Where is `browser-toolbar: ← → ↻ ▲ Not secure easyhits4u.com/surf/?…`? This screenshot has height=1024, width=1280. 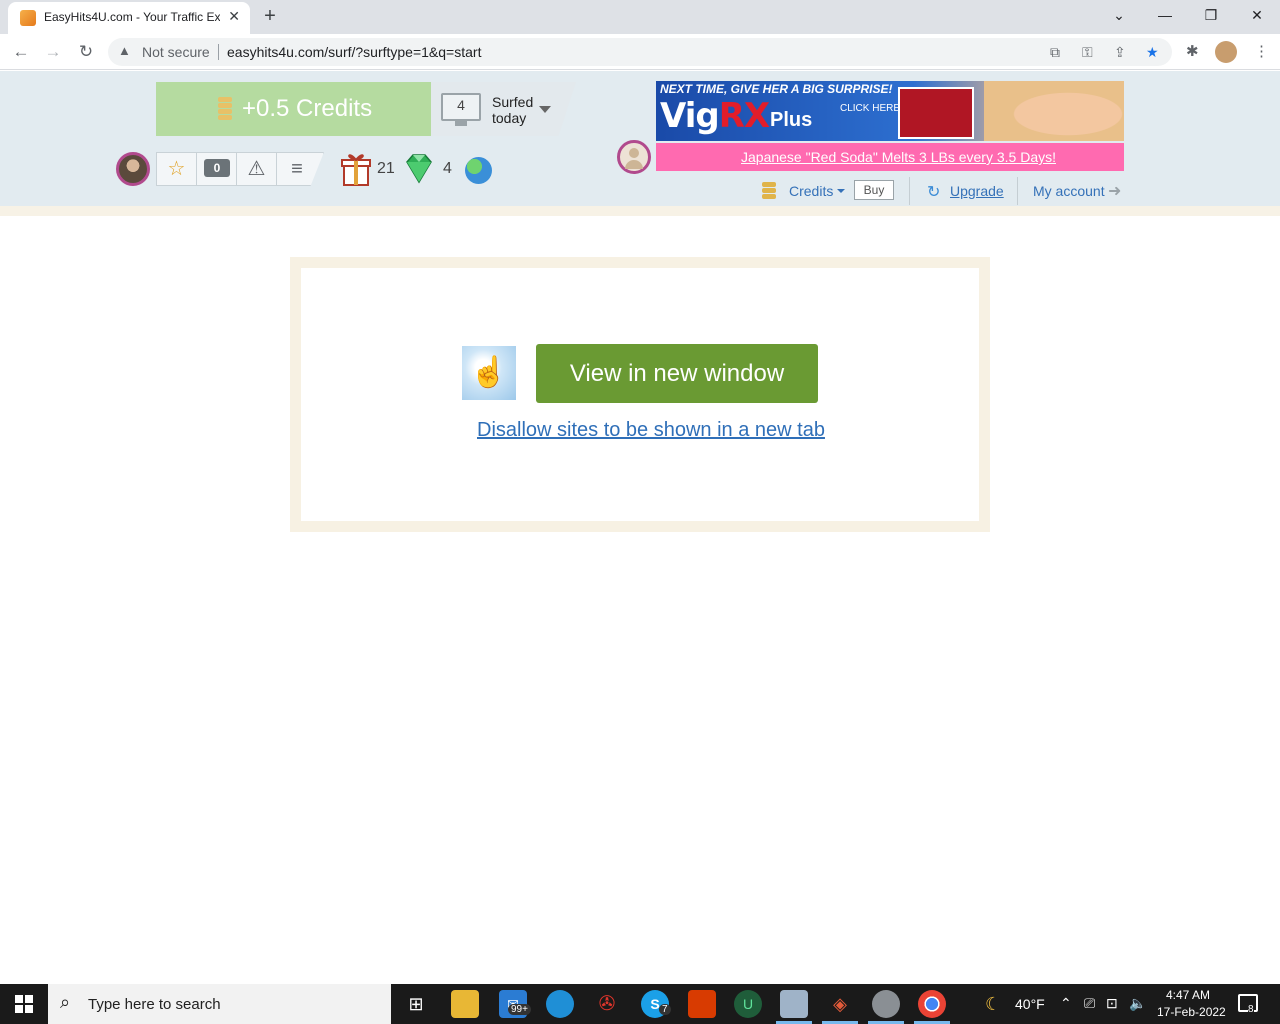 browser-toolbar: ← → ↻ ▲ Not secure easyhits4u.com/surf/?… is located at coordinates (640, 52).